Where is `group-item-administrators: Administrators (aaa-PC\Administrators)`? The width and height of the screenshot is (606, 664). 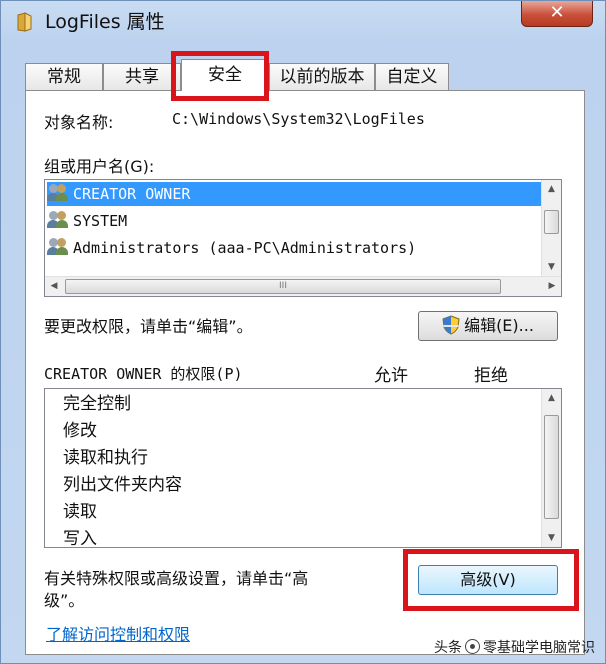
group-item-administrators: Administrators (aaa-PC\Administrators) is located at coordinates (231, 248).